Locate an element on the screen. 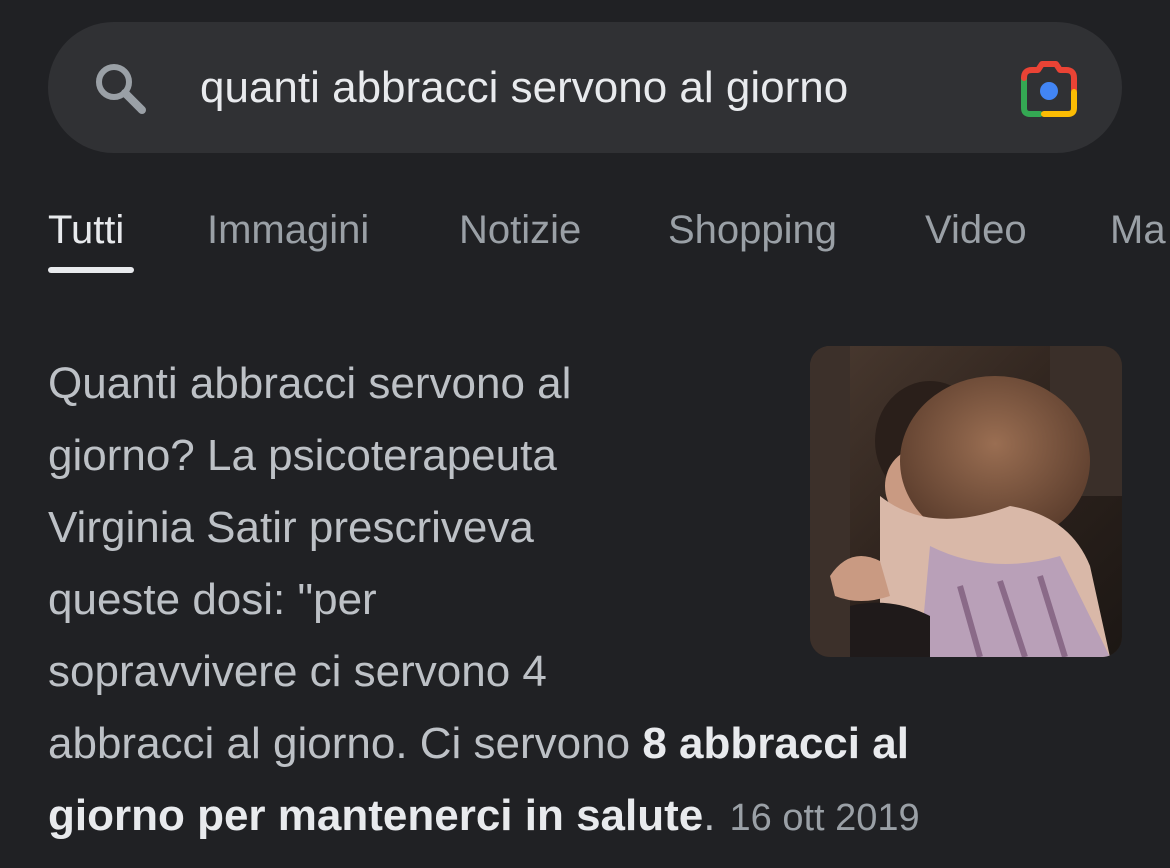 The width and height of the screenshot is (1170, 868). search-input: quanti abbracci servono al giorno is located at coordinates (524, 88).